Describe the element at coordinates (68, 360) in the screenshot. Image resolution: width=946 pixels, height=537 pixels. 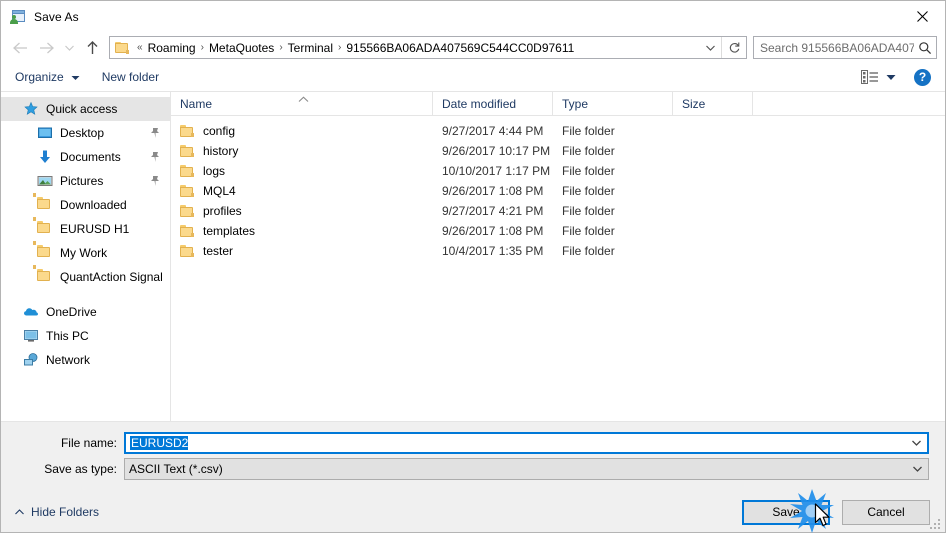
I see `sidebar-item-label: Network` at that location.